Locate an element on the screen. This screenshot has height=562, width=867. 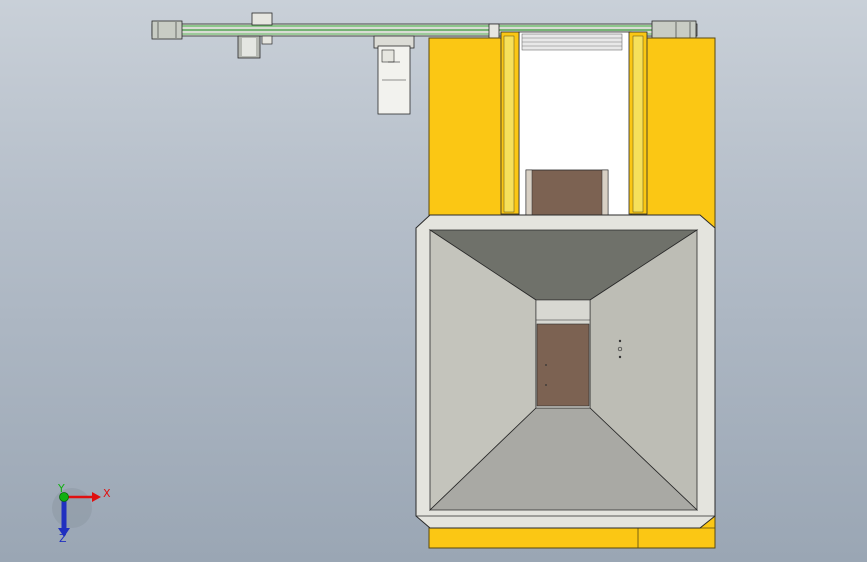
gear-motor is located at coordinates (394, 75).